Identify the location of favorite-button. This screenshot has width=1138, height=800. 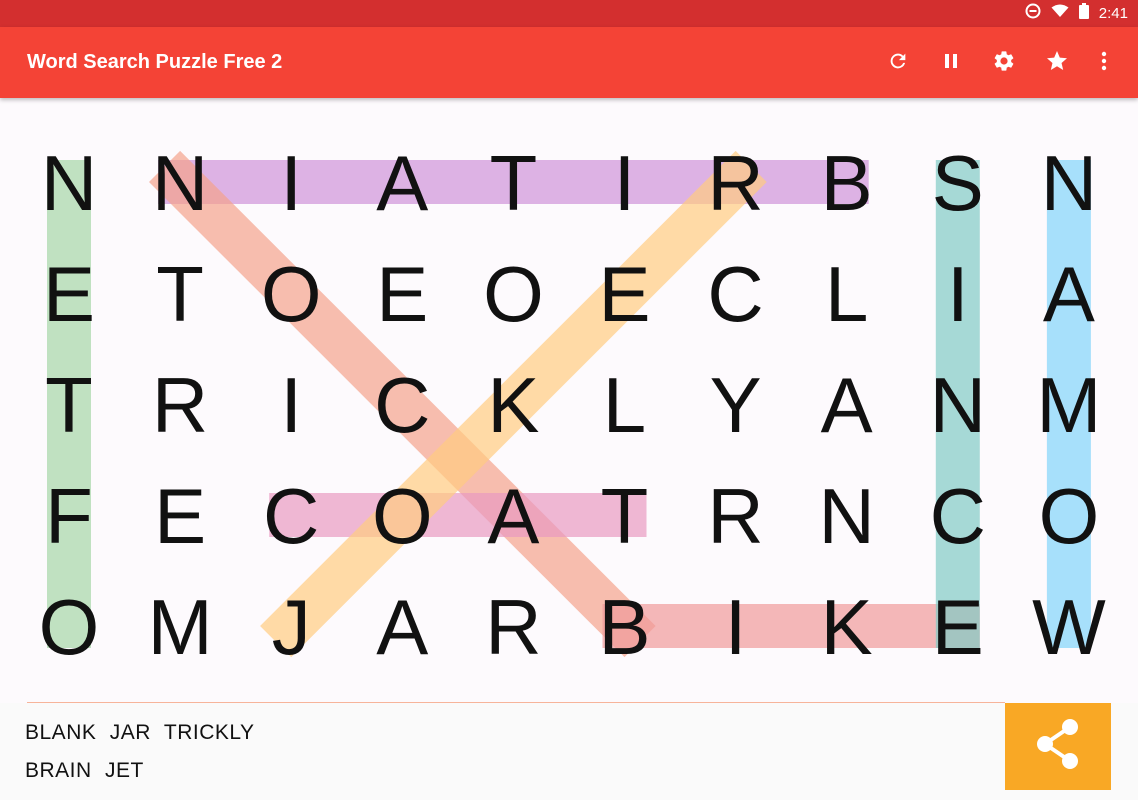
(1057, 63).